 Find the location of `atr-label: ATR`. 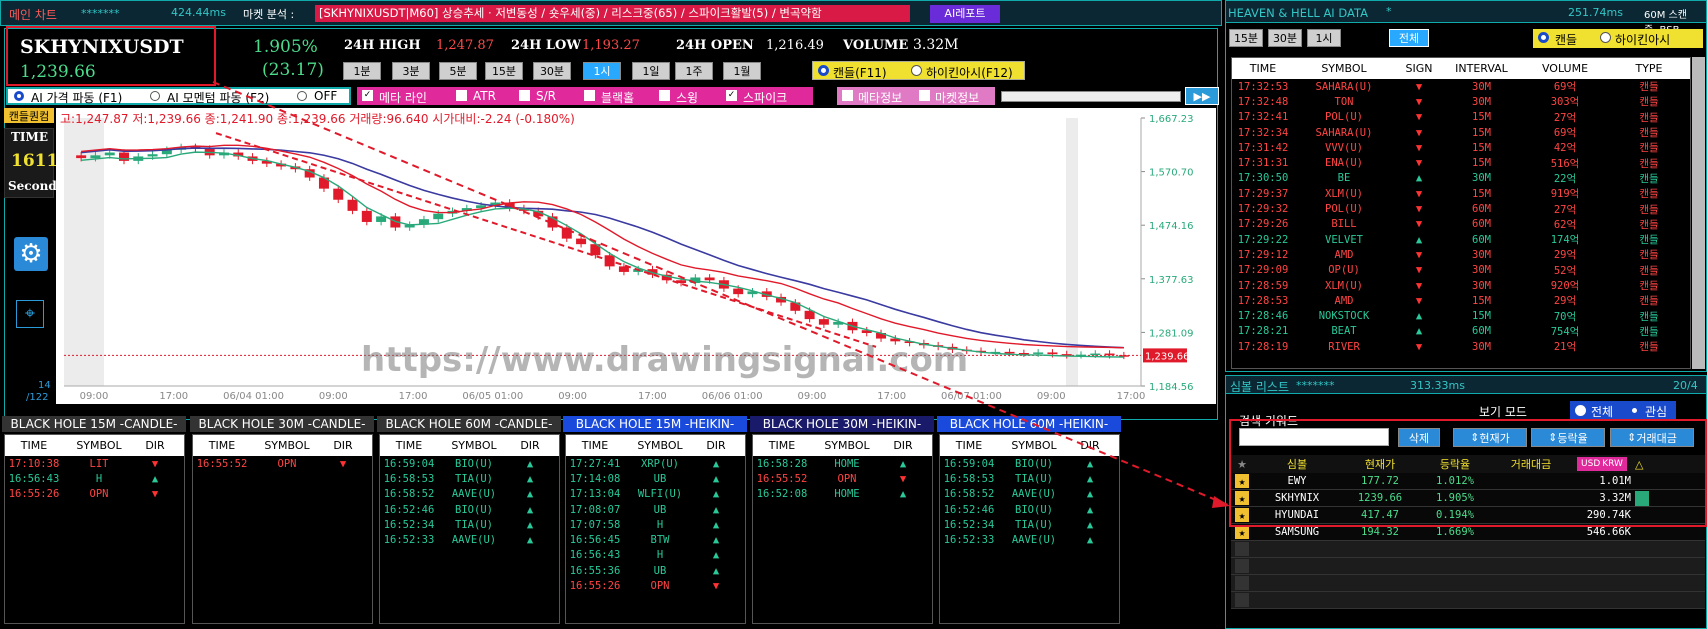

atr-label: ATR is located at coordinates (484, 96).